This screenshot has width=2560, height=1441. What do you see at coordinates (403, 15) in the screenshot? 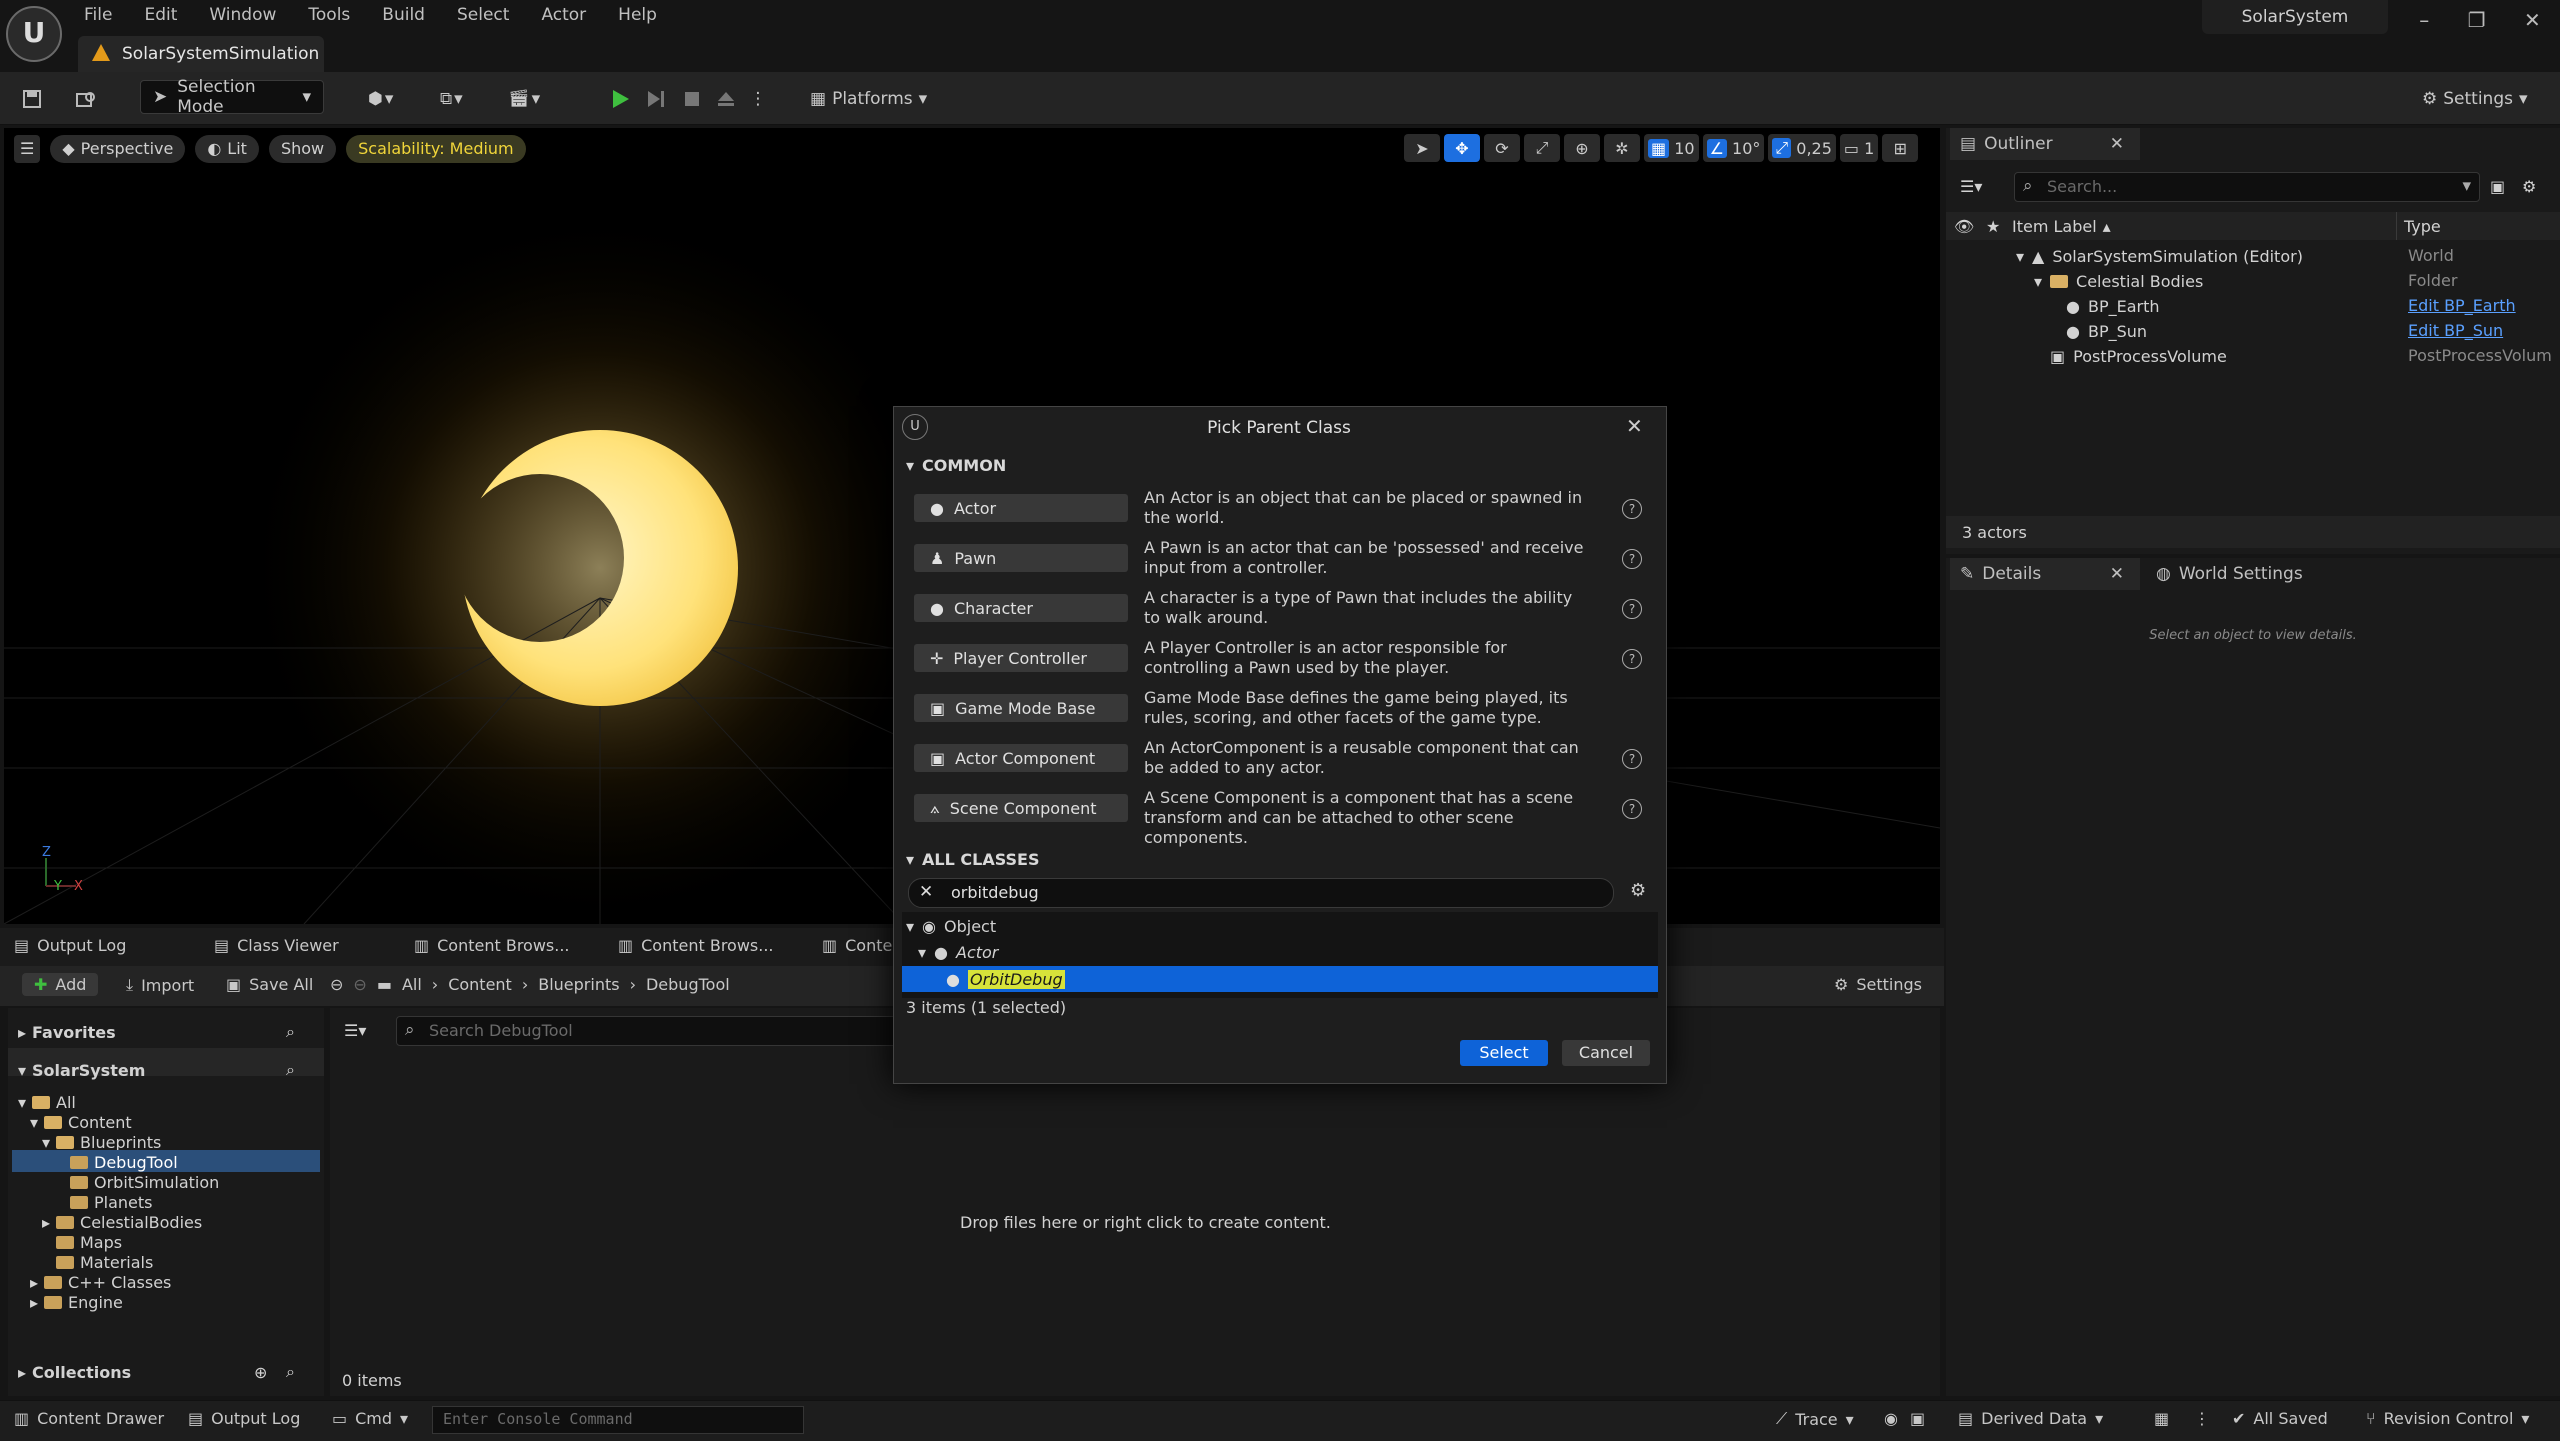
I see `menu-build: Build` at bounding box center [403, 15].